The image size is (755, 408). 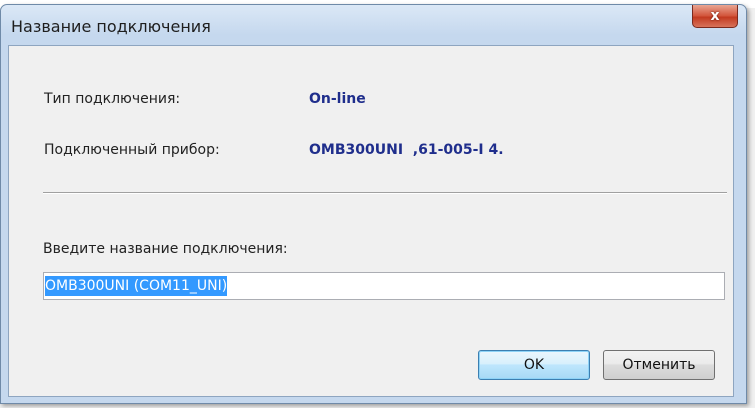 What do you see at coordinates (136, 286) in the screenshot?
I see `connection-name-selected-text: OMB300UNI (COM11_UNI)` at bounding box center [136, 286].